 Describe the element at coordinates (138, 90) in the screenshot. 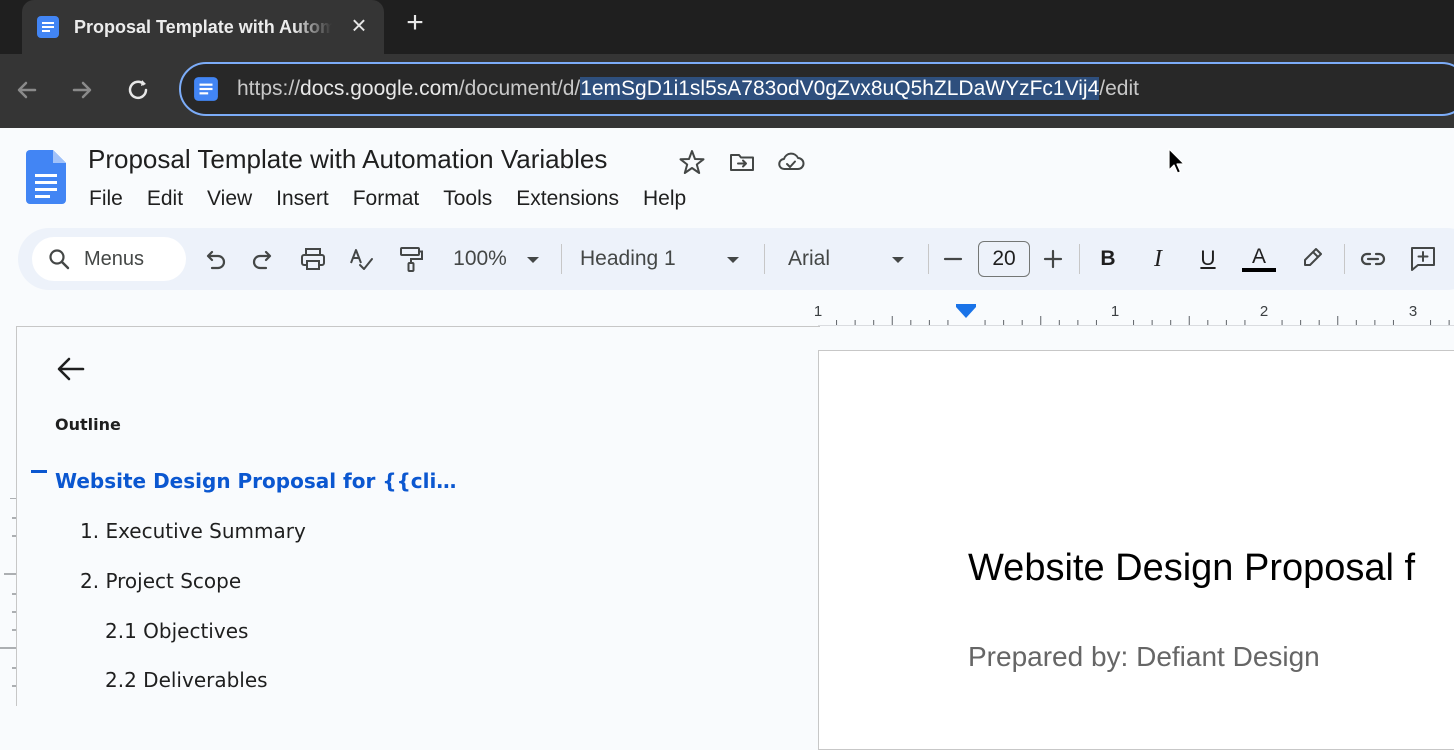

I see `reload-icon` at that location.